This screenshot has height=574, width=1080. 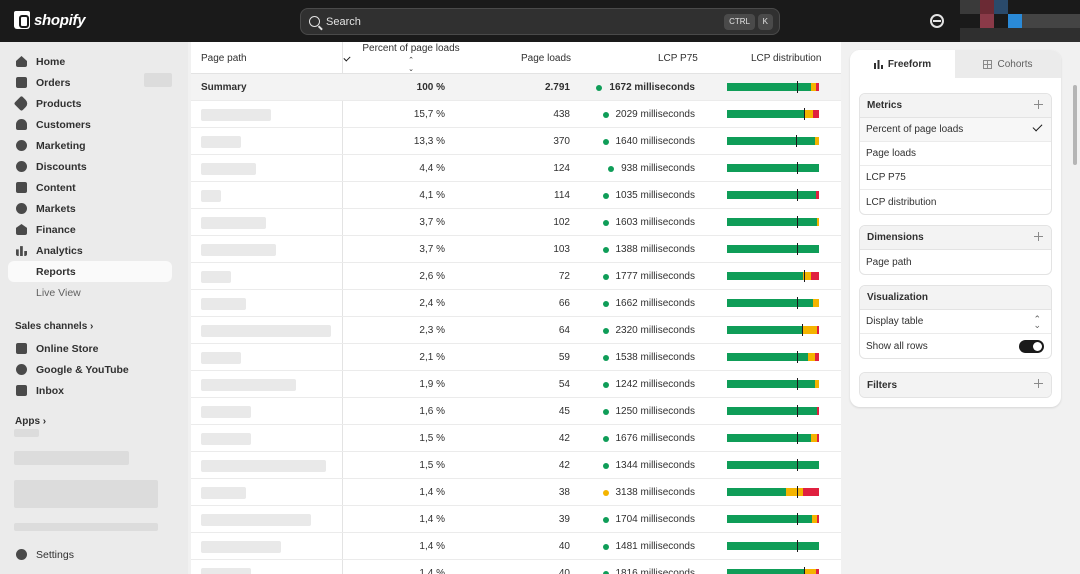 I want to click on visualization-value: Display table, so click(x=895, y=321).